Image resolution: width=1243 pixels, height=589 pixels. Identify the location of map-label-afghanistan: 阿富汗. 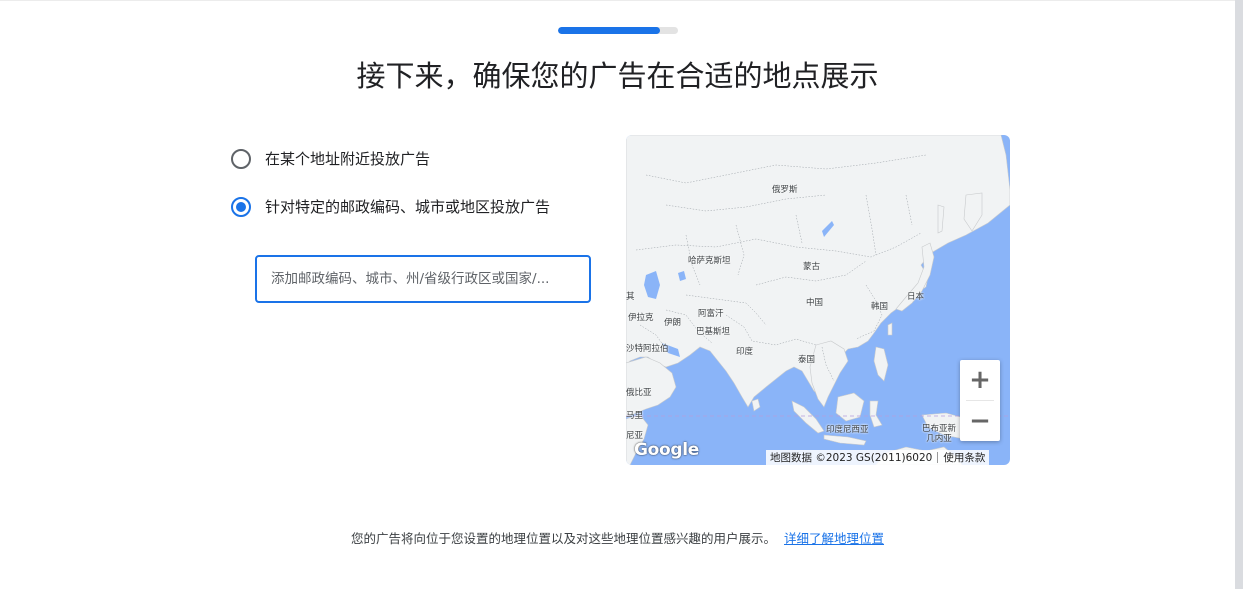
(711, 314).